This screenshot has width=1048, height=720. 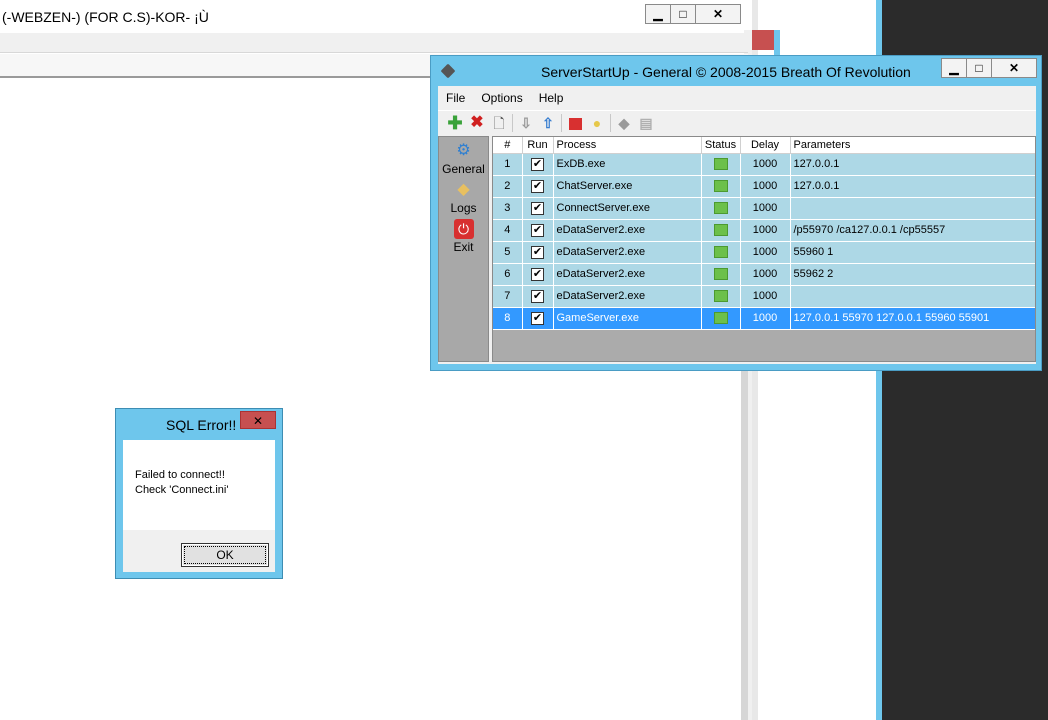 I want to click on sidebar-item-label: Exit, so click(x=463, y=247).